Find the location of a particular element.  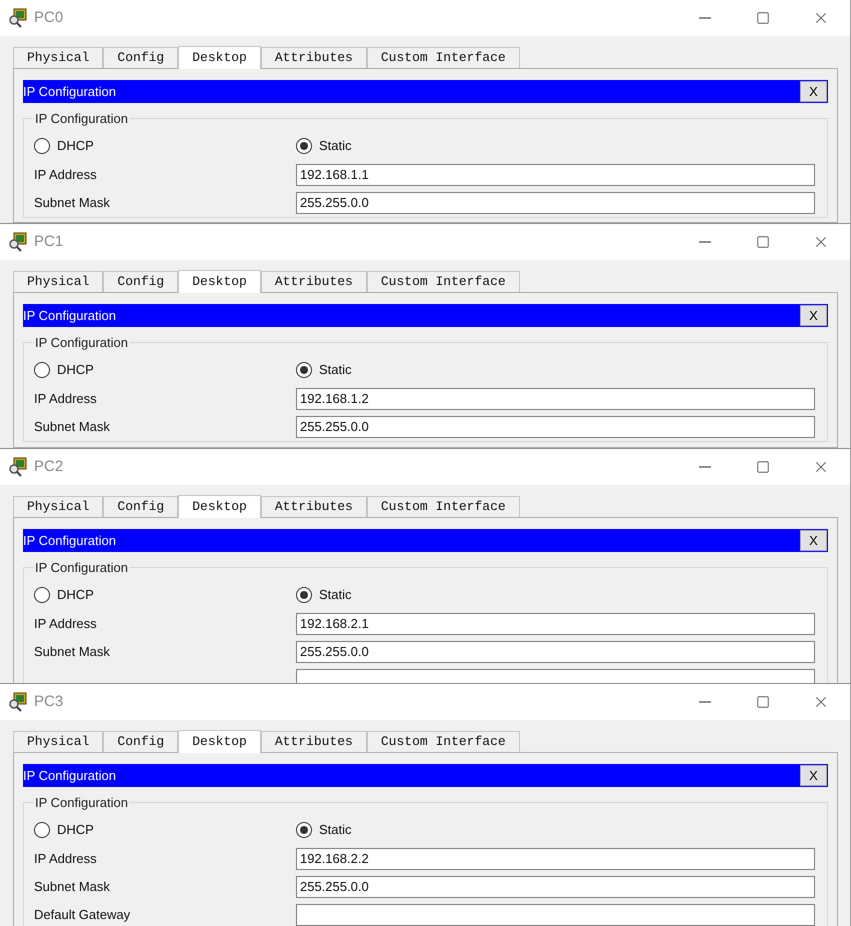

input-field: 192.168.1.1 is located at coordinates (555, 175).